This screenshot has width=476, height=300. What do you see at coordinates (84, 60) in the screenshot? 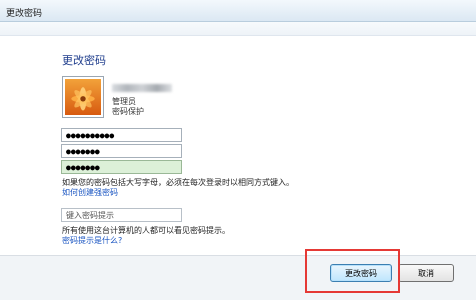
I see `page-title: 更改密码` at bounding box center [84, 60].